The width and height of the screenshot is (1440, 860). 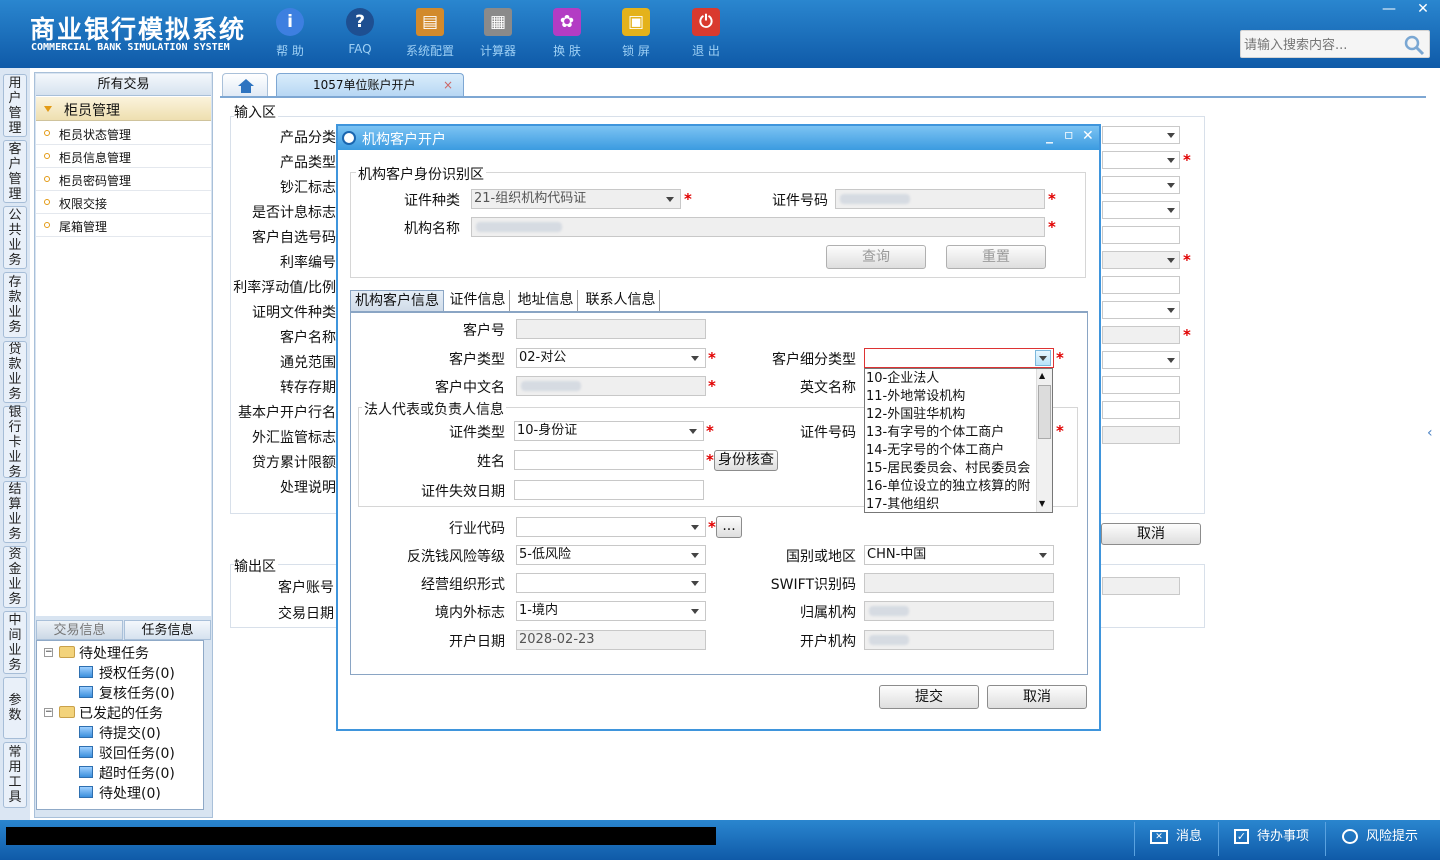 What do you see at coordinates (123, 85) in the screenshot?
I see `all-transactions-header: 所有交易` at bounding box center [123, 85].